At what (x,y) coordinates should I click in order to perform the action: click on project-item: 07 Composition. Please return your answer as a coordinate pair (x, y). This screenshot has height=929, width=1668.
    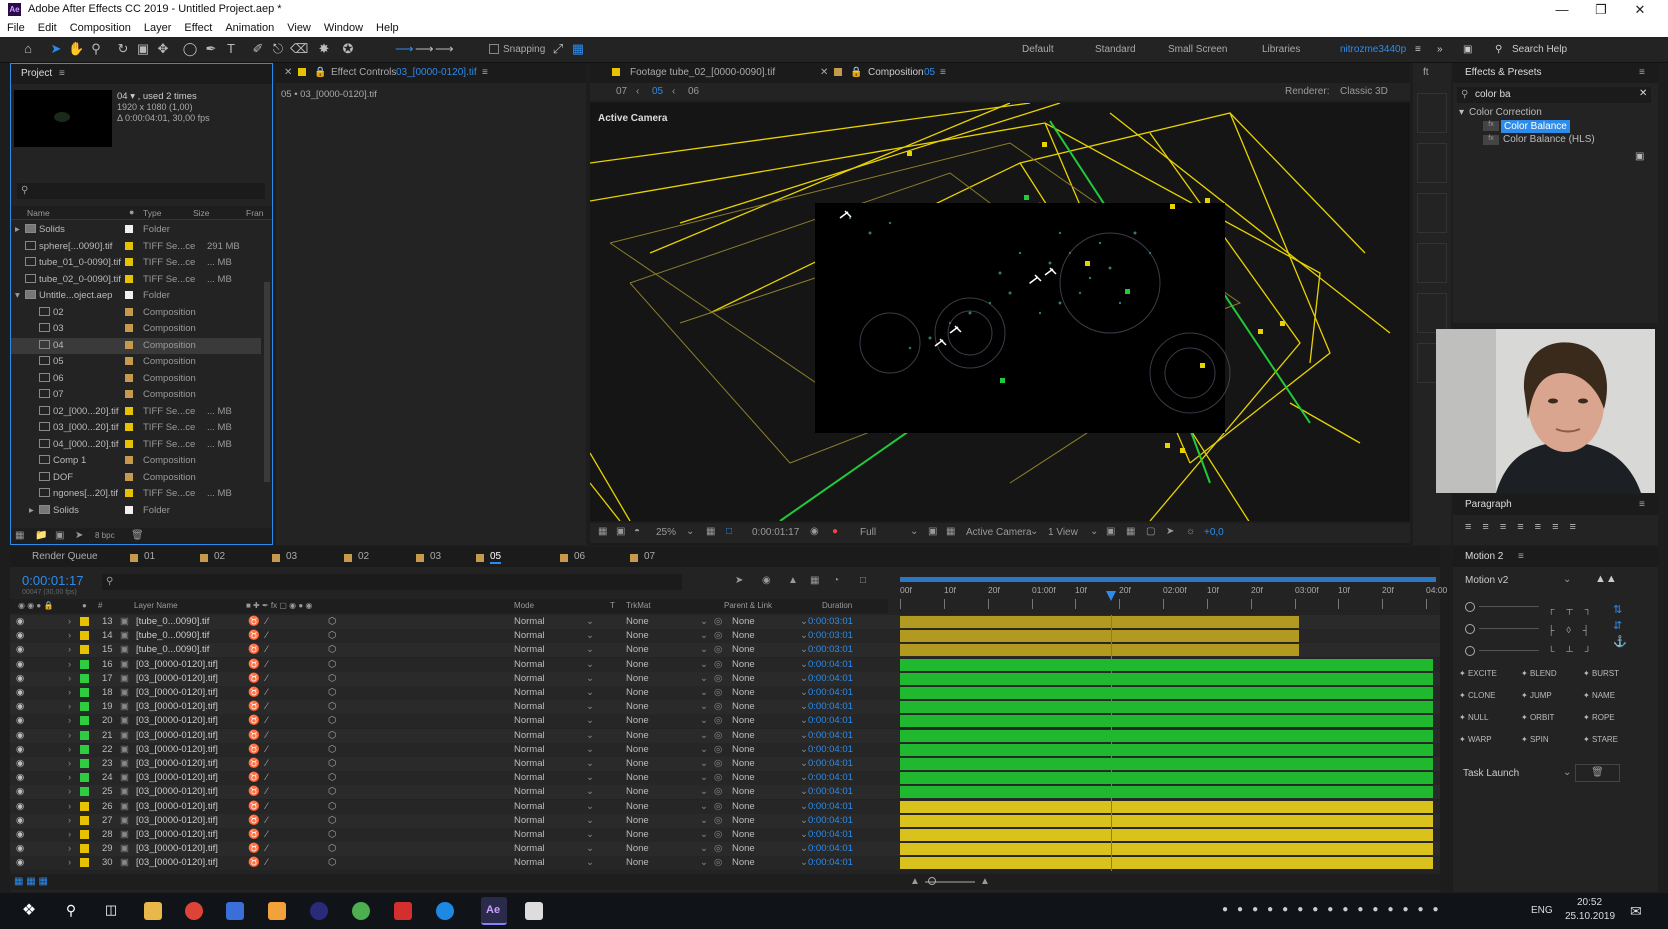
    Looking at the image, I should click on (136, 395).